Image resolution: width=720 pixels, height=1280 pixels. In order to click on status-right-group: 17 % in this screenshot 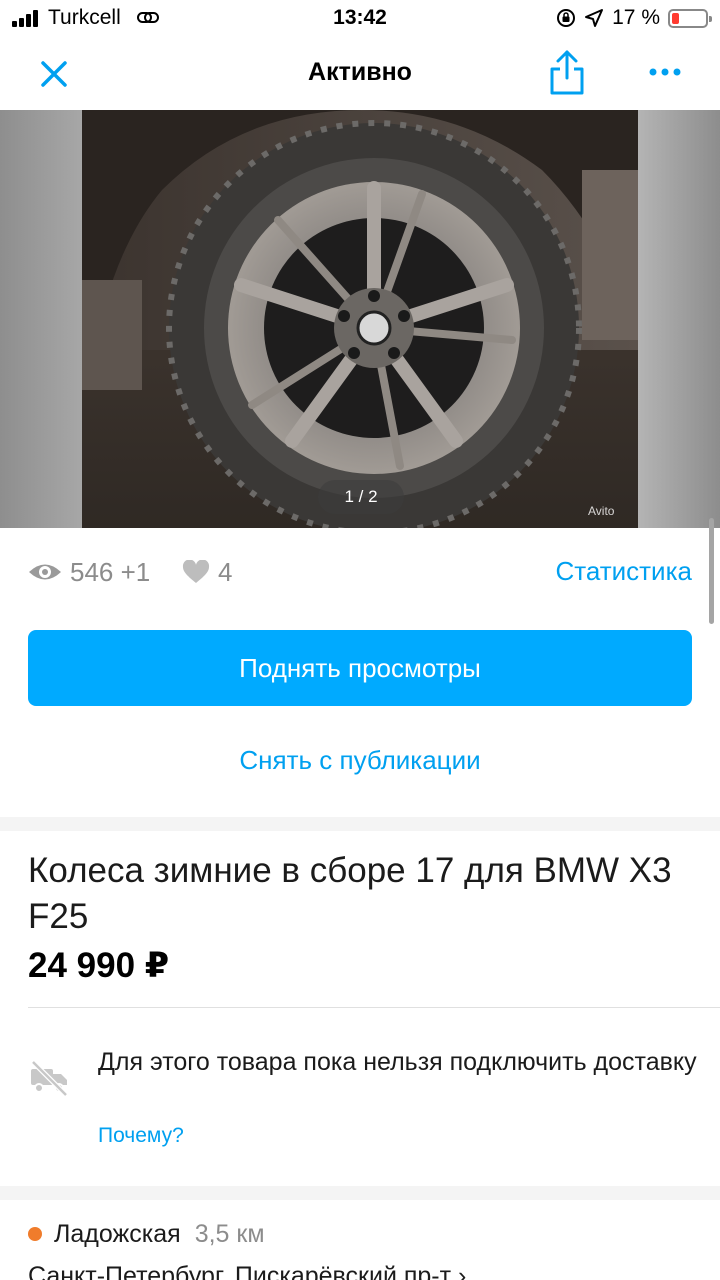, I will do `click(634, 18)`.